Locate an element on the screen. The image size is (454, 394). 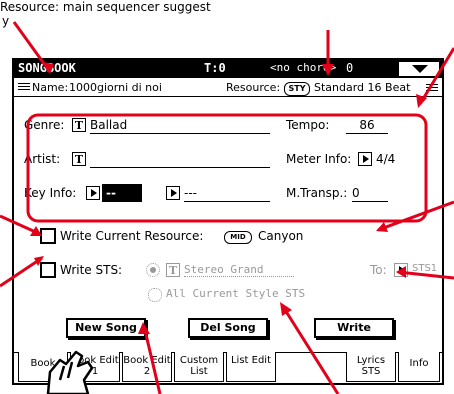
midi-badge-icon: MID is located at coordinates (238, 237).